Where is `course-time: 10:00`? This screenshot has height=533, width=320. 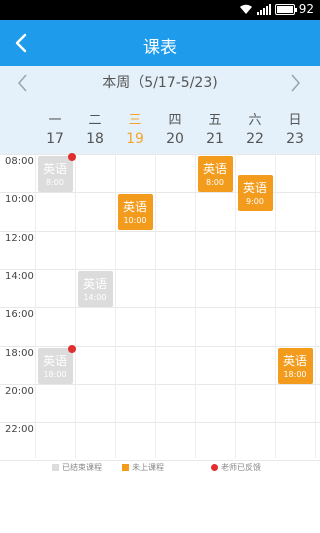
course-time: 10:00 is located at coordinates (135, 220).